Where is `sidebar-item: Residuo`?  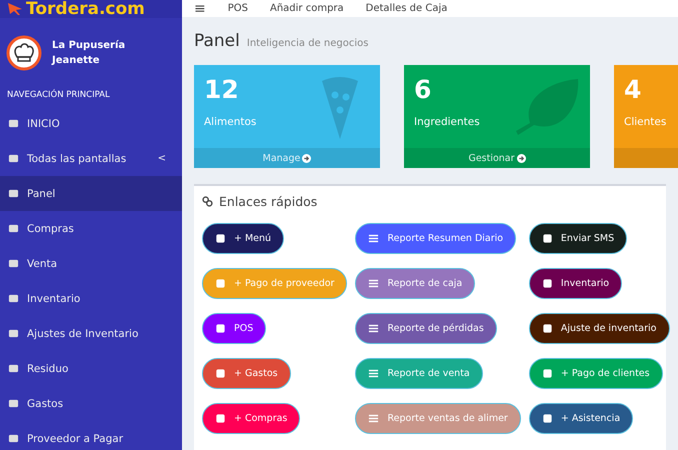
sidebar-item: Residuo is located at coordinates (91, 368).